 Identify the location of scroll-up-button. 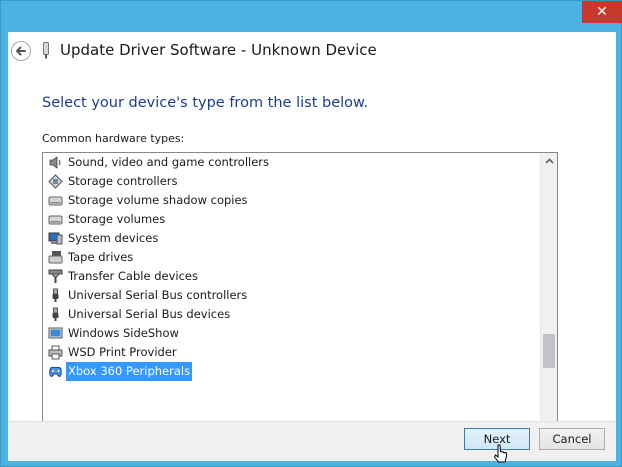
(549, 161).